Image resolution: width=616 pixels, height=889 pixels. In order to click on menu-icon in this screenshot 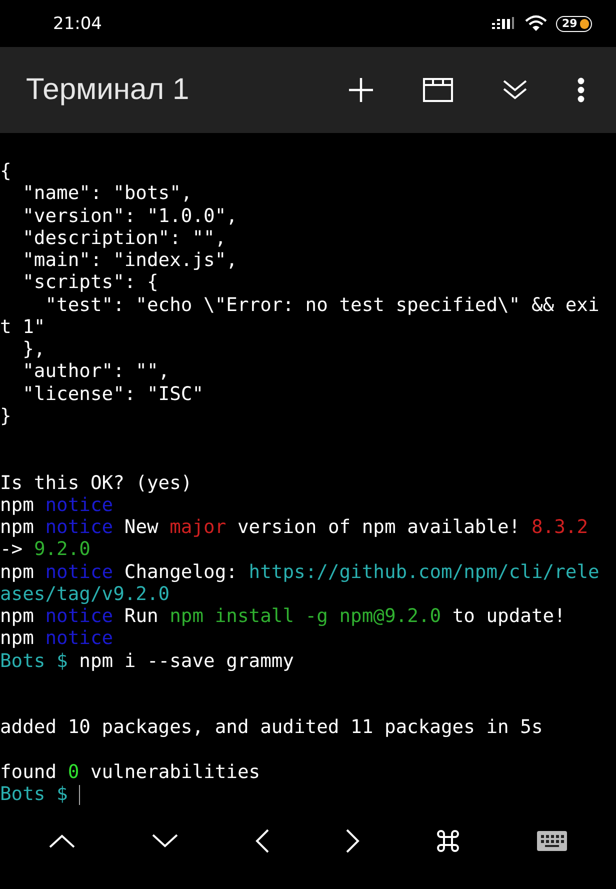, I will do `click(581, 90)`.